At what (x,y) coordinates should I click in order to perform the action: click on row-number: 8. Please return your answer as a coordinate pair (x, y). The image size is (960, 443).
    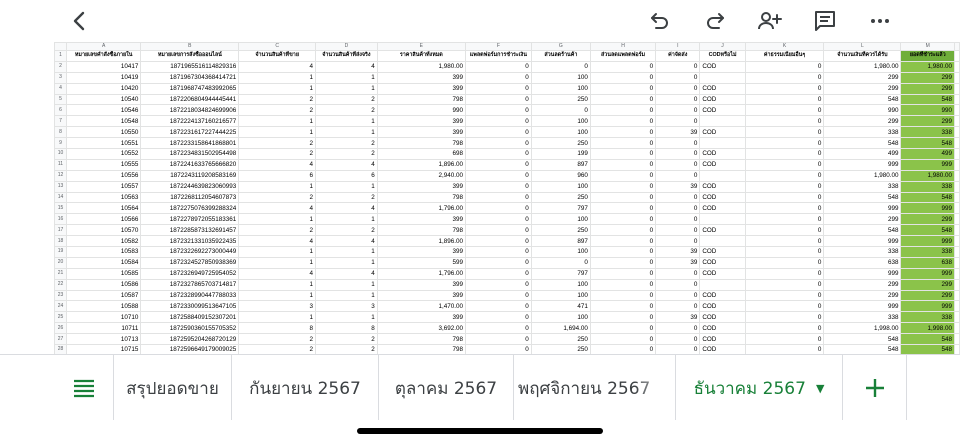
    Looking at the image, I should click on (60, 132).